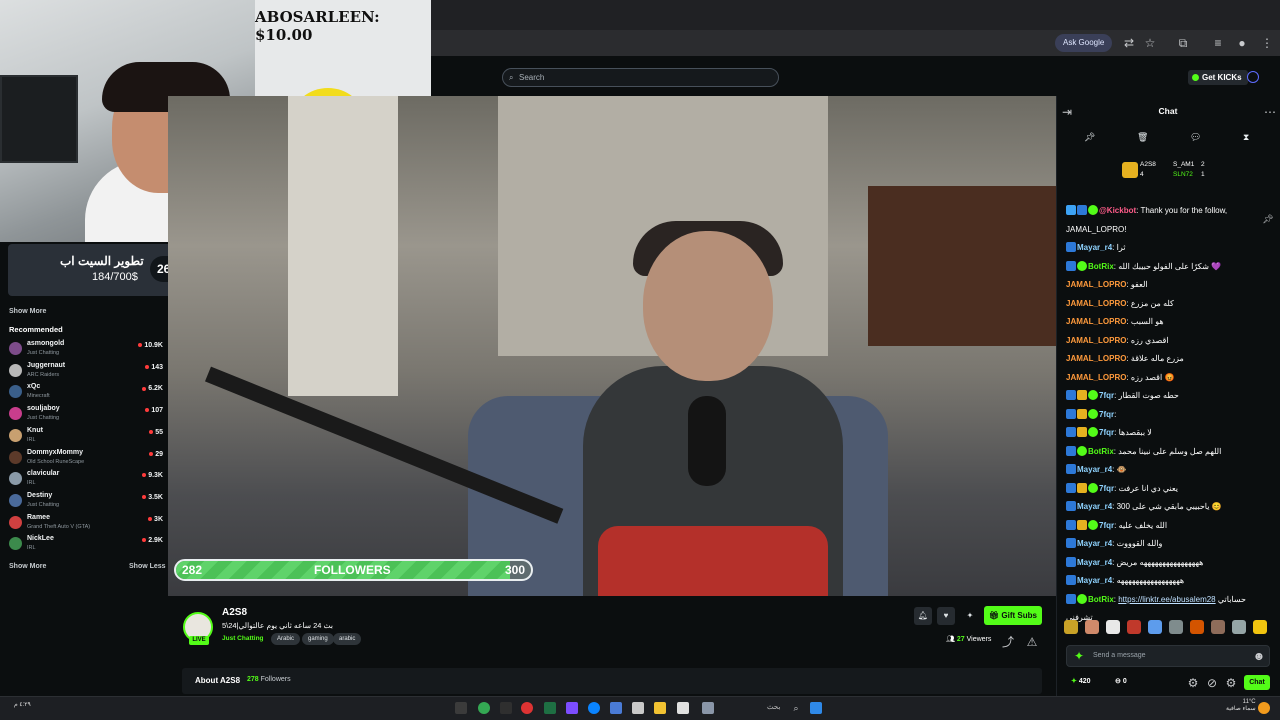 The width and height of the screenshot is (1280, 720). Describe the element at coordinates (796, 708) in the screenshot. I see `search-icon: ⌕` at that location.